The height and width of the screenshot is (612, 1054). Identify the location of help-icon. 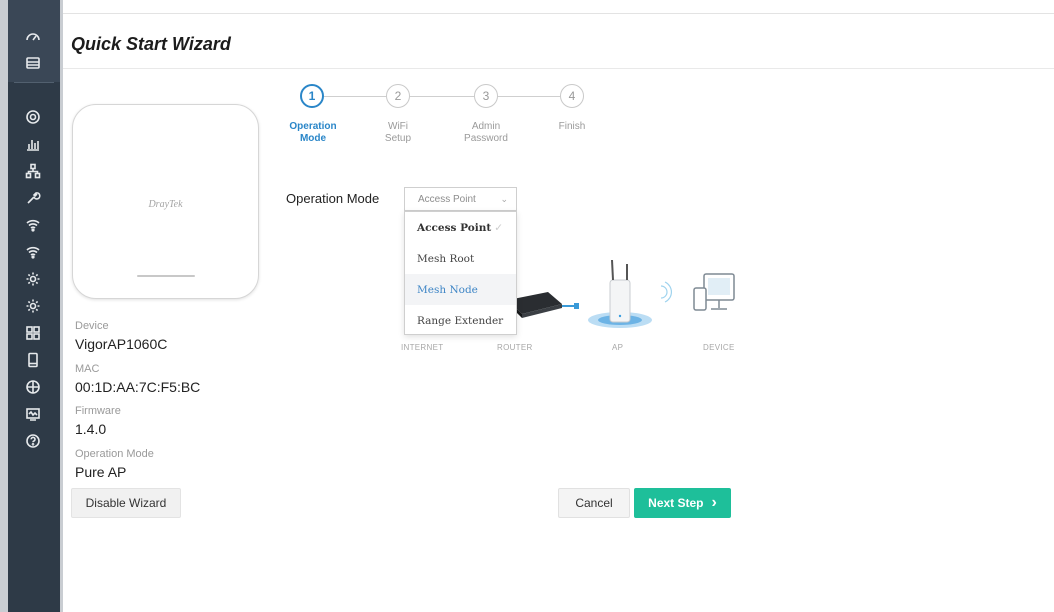
(33, 441).